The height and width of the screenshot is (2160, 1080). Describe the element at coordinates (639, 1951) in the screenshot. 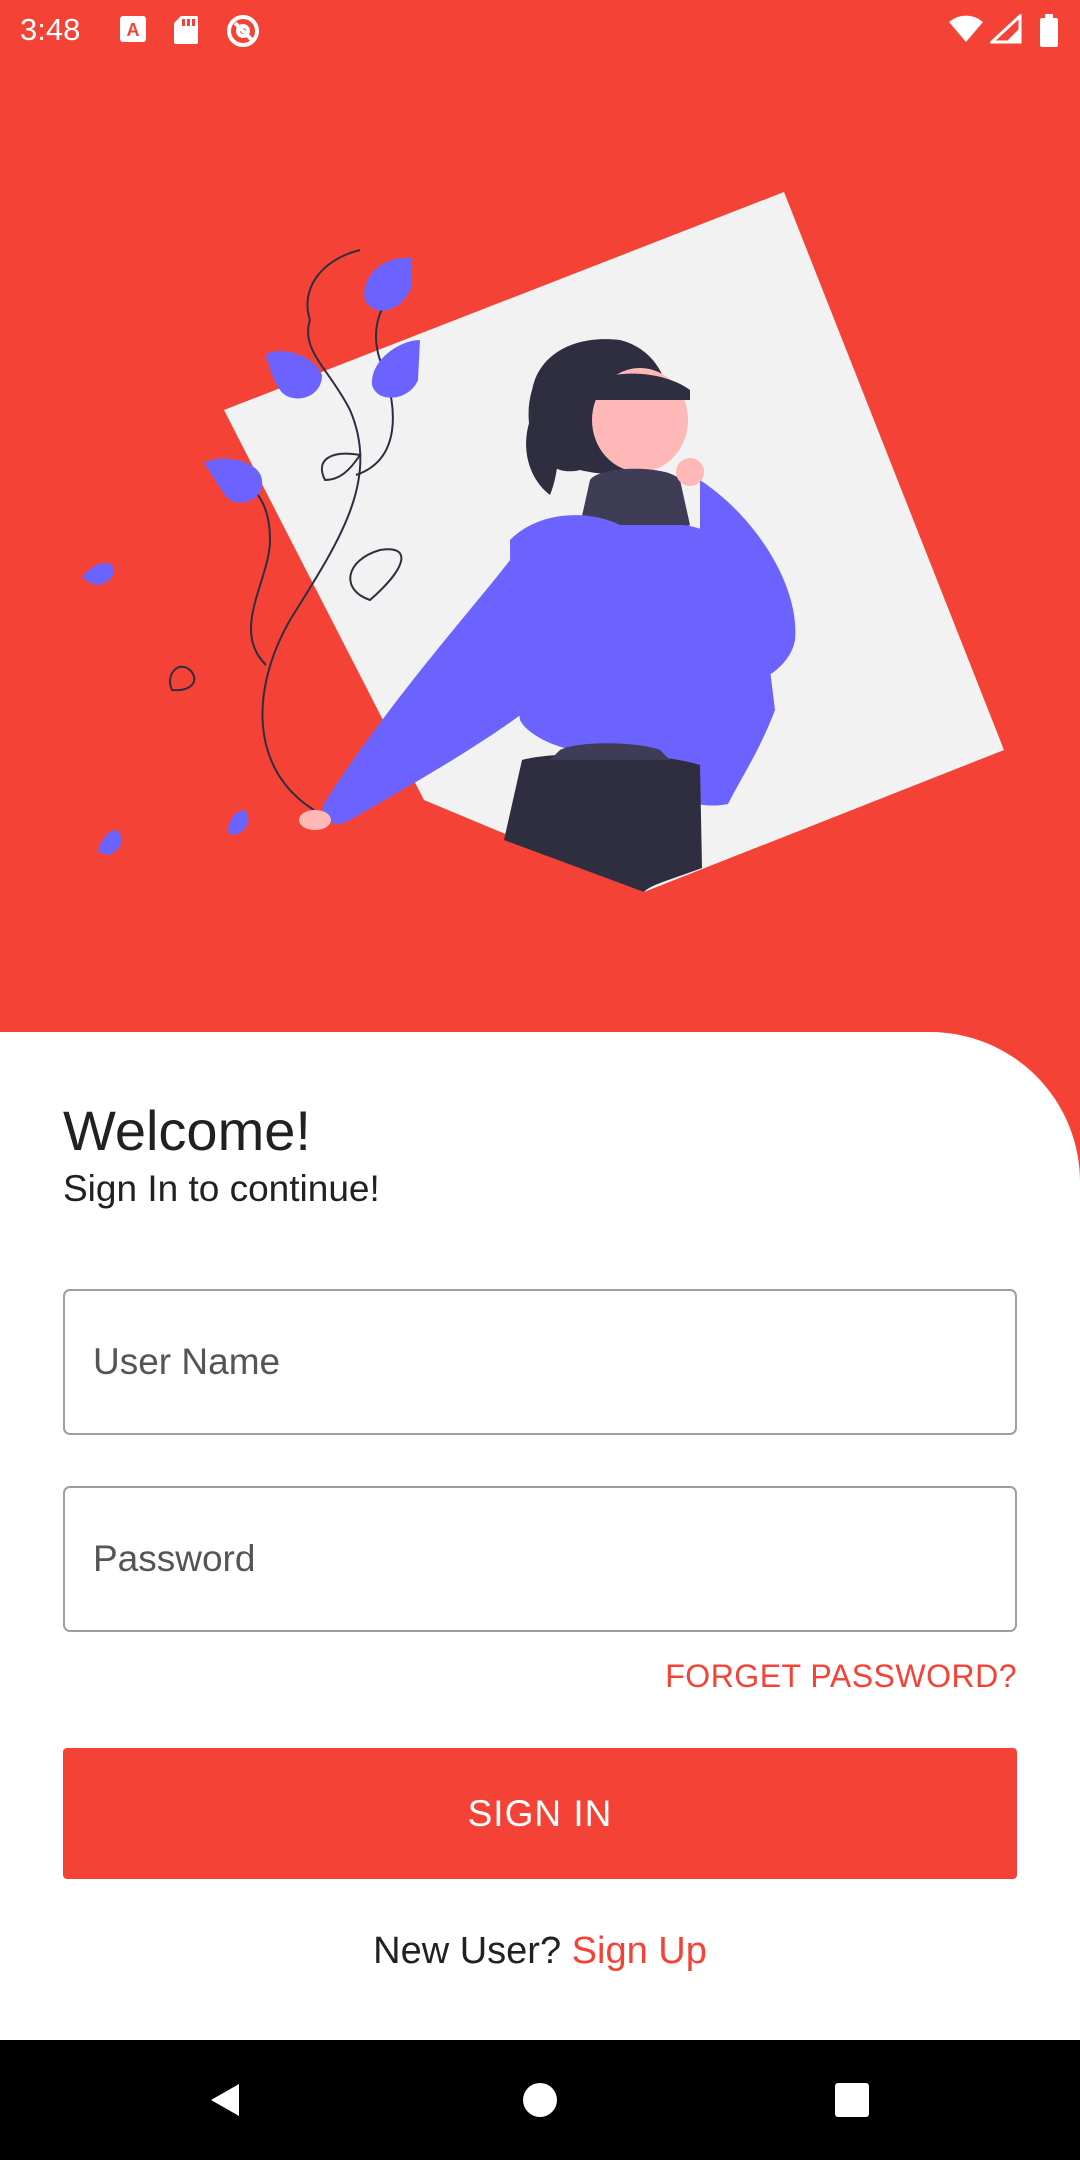

I see `sign-up-link: Sign Up` at that location.